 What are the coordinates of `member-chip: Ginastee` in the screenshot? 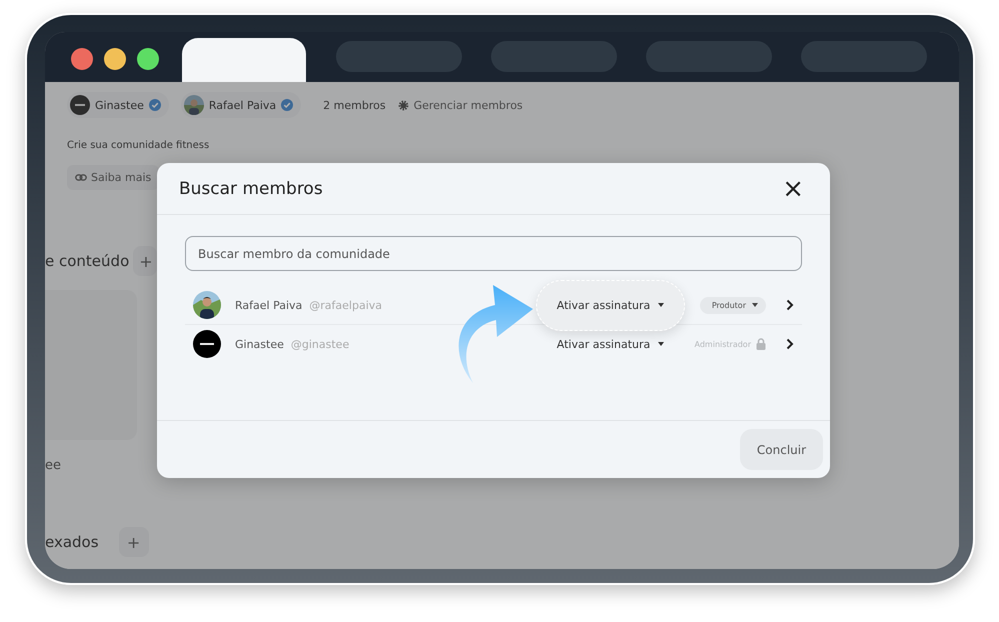 It's located at (118, 105).